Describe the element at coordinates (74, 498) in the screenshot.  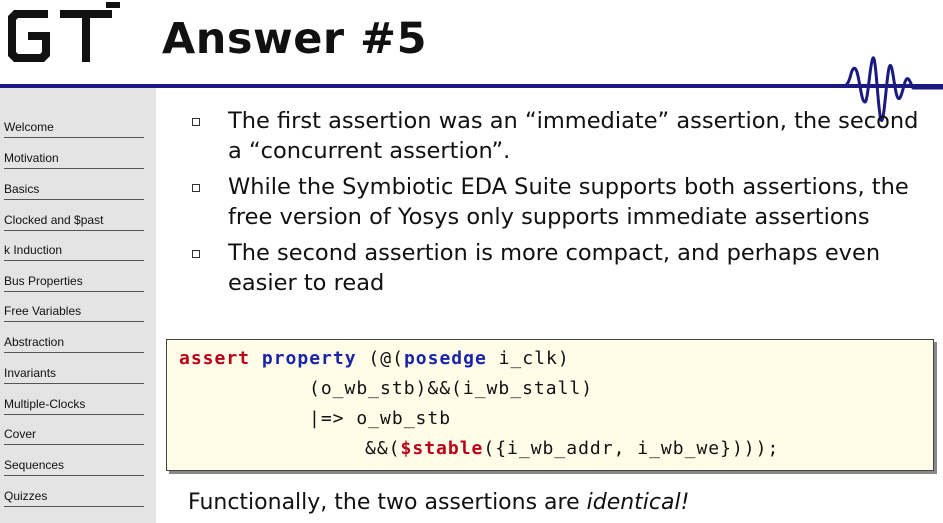
I see `sidebar-item-quizzes: Quizzes` at that location.